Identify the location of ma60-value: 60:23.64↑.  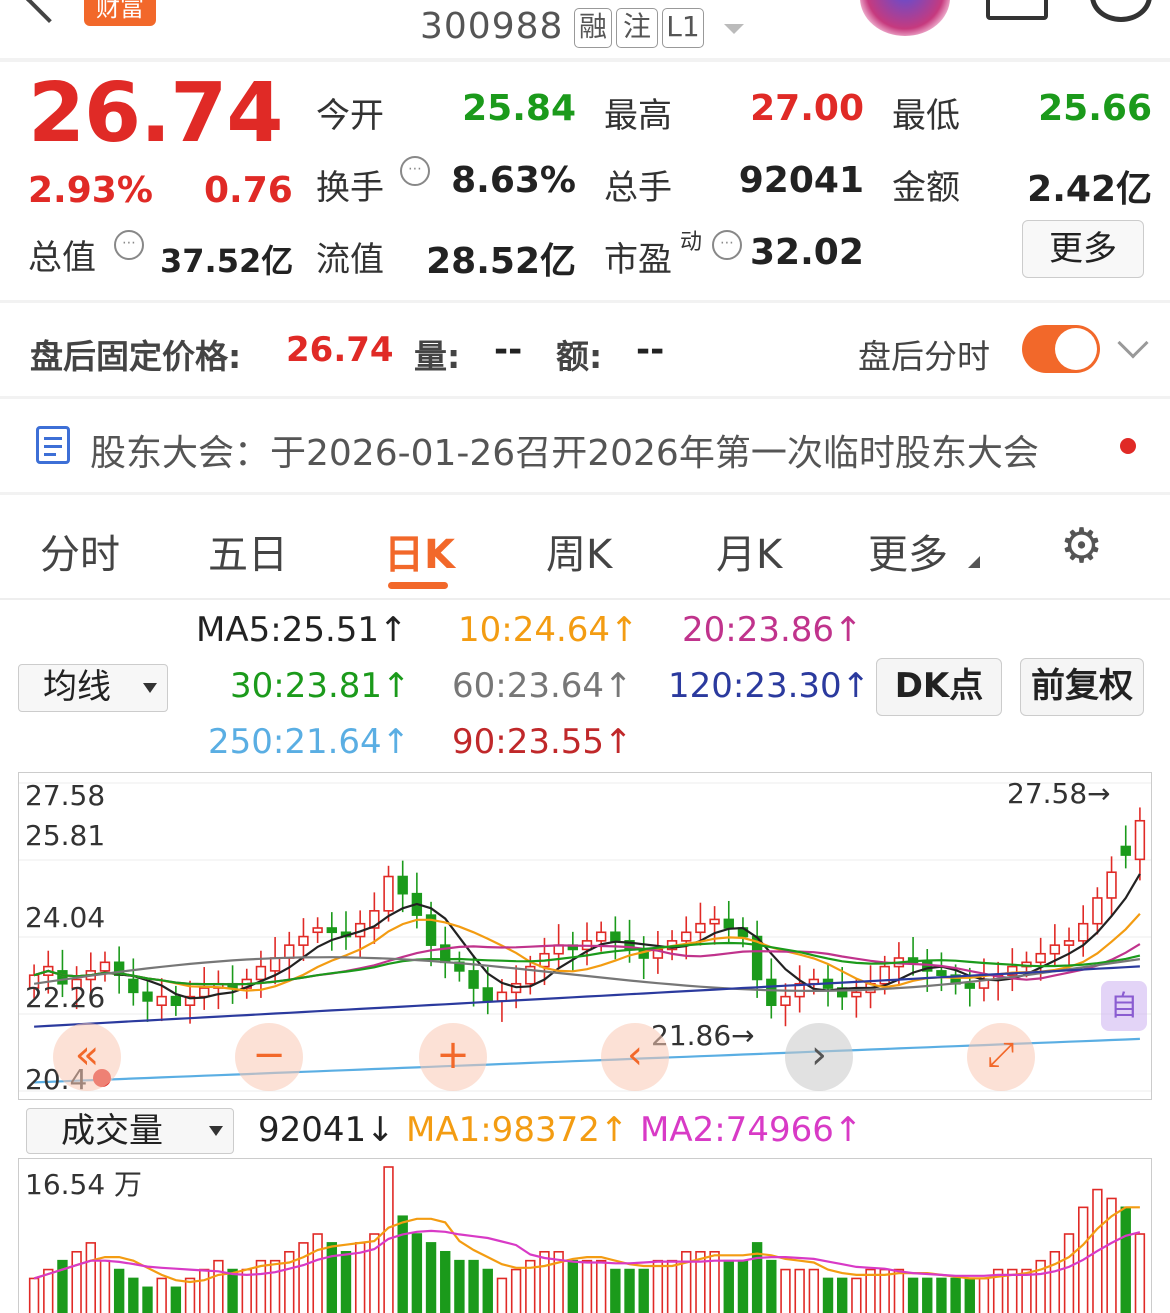
(542, 686).